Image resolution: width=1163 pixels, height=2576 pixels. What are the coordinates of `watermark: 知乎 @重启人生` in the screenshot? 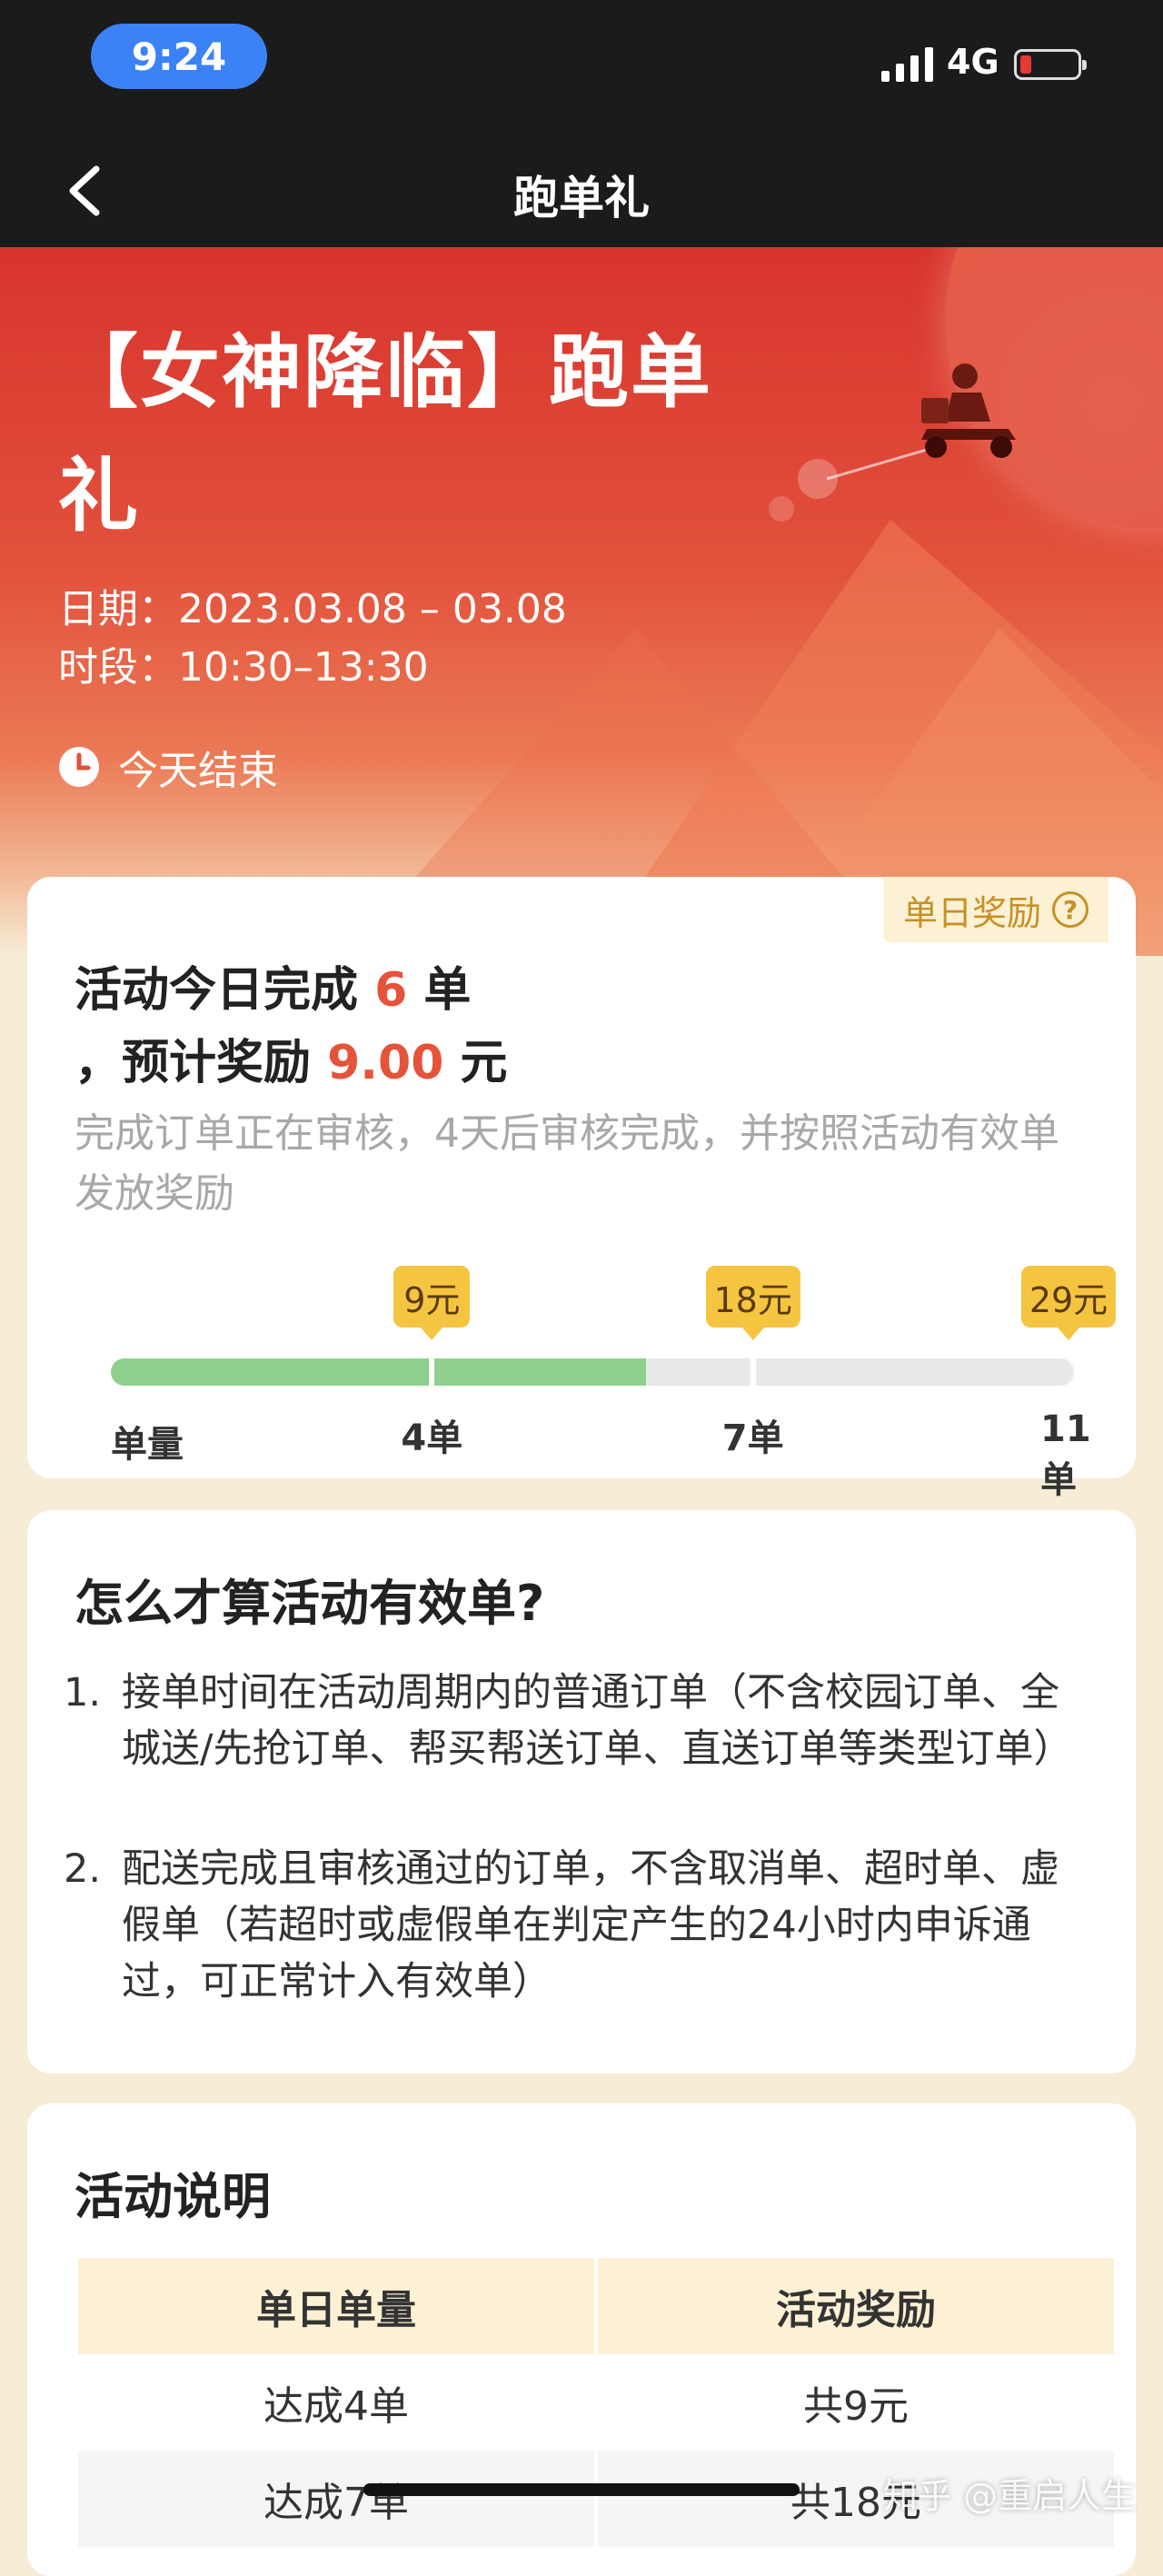 It's located at (1010, 2496).